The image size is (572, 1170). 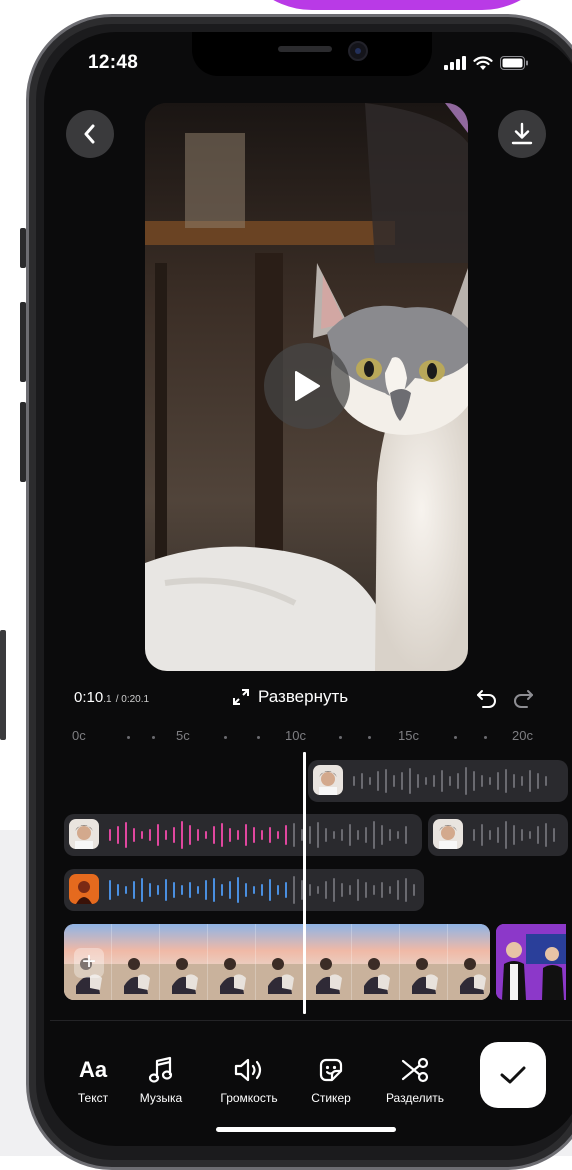 What do you see at coordinates (408, 735) in the screenshot?
I see `ruler-label: 15с` at bounding box center [408, 735].